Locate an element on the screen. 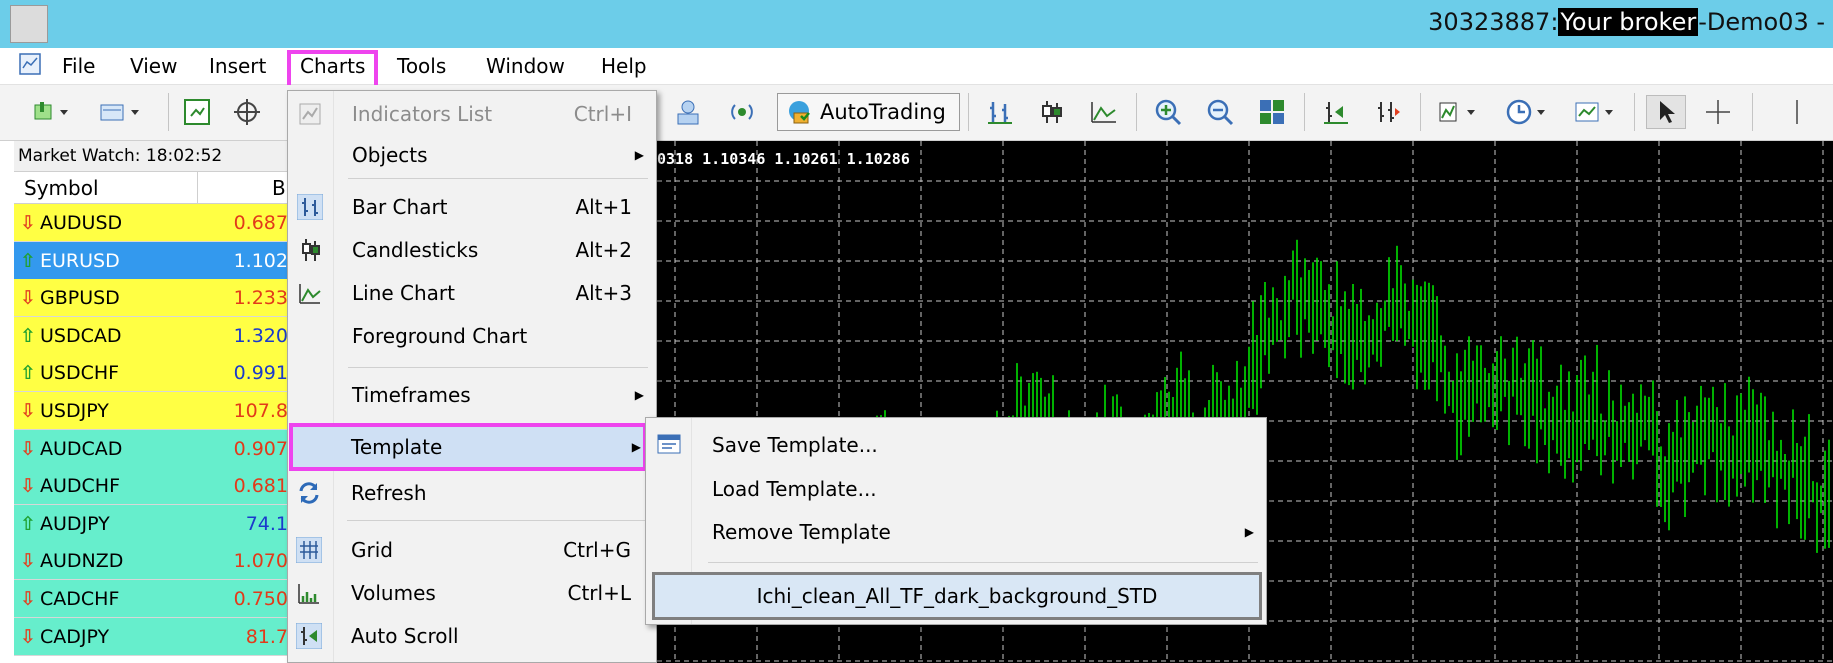  terminal-icon is located at coordinates (30, 64).